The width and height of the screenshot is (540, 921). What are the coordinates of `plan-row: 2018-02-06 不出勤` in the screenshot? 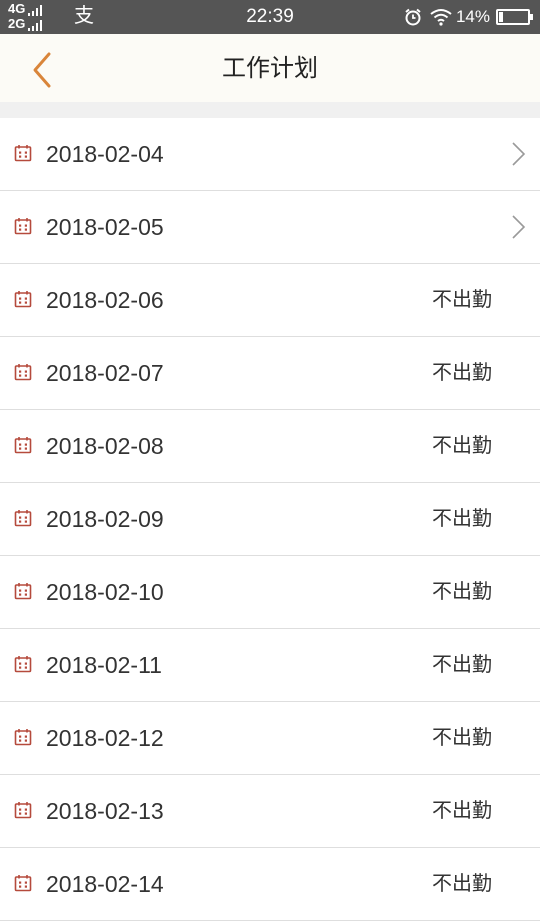 It's located at (270, 300).